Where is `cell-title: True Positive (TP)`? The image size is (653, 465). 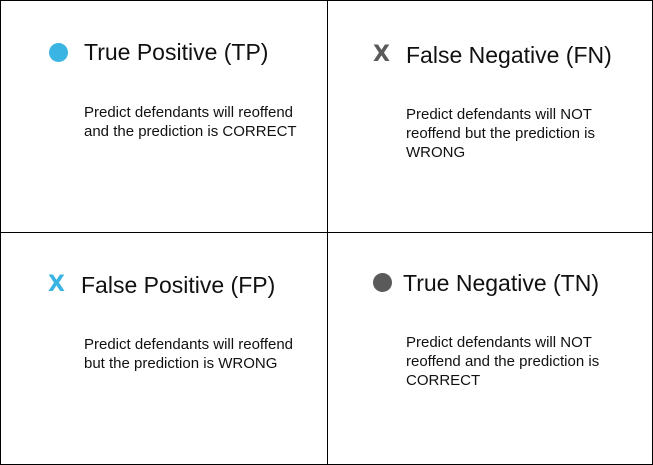 cell-title: True Positive (TP) is located at coordinates (176, 52).